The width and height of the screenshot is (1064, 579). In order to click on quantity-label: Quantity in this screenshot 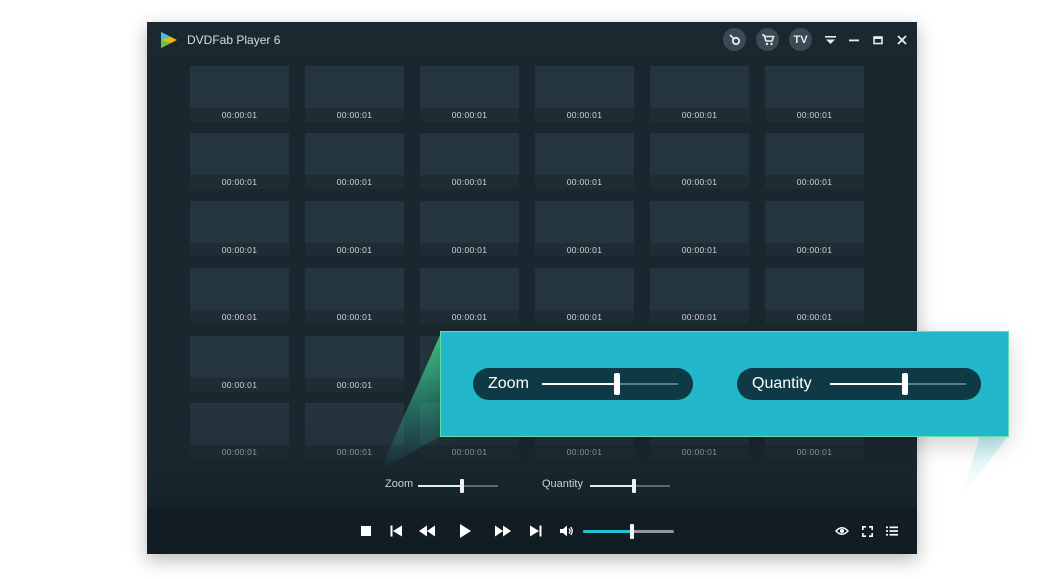, I will do `click(782, 383)`.